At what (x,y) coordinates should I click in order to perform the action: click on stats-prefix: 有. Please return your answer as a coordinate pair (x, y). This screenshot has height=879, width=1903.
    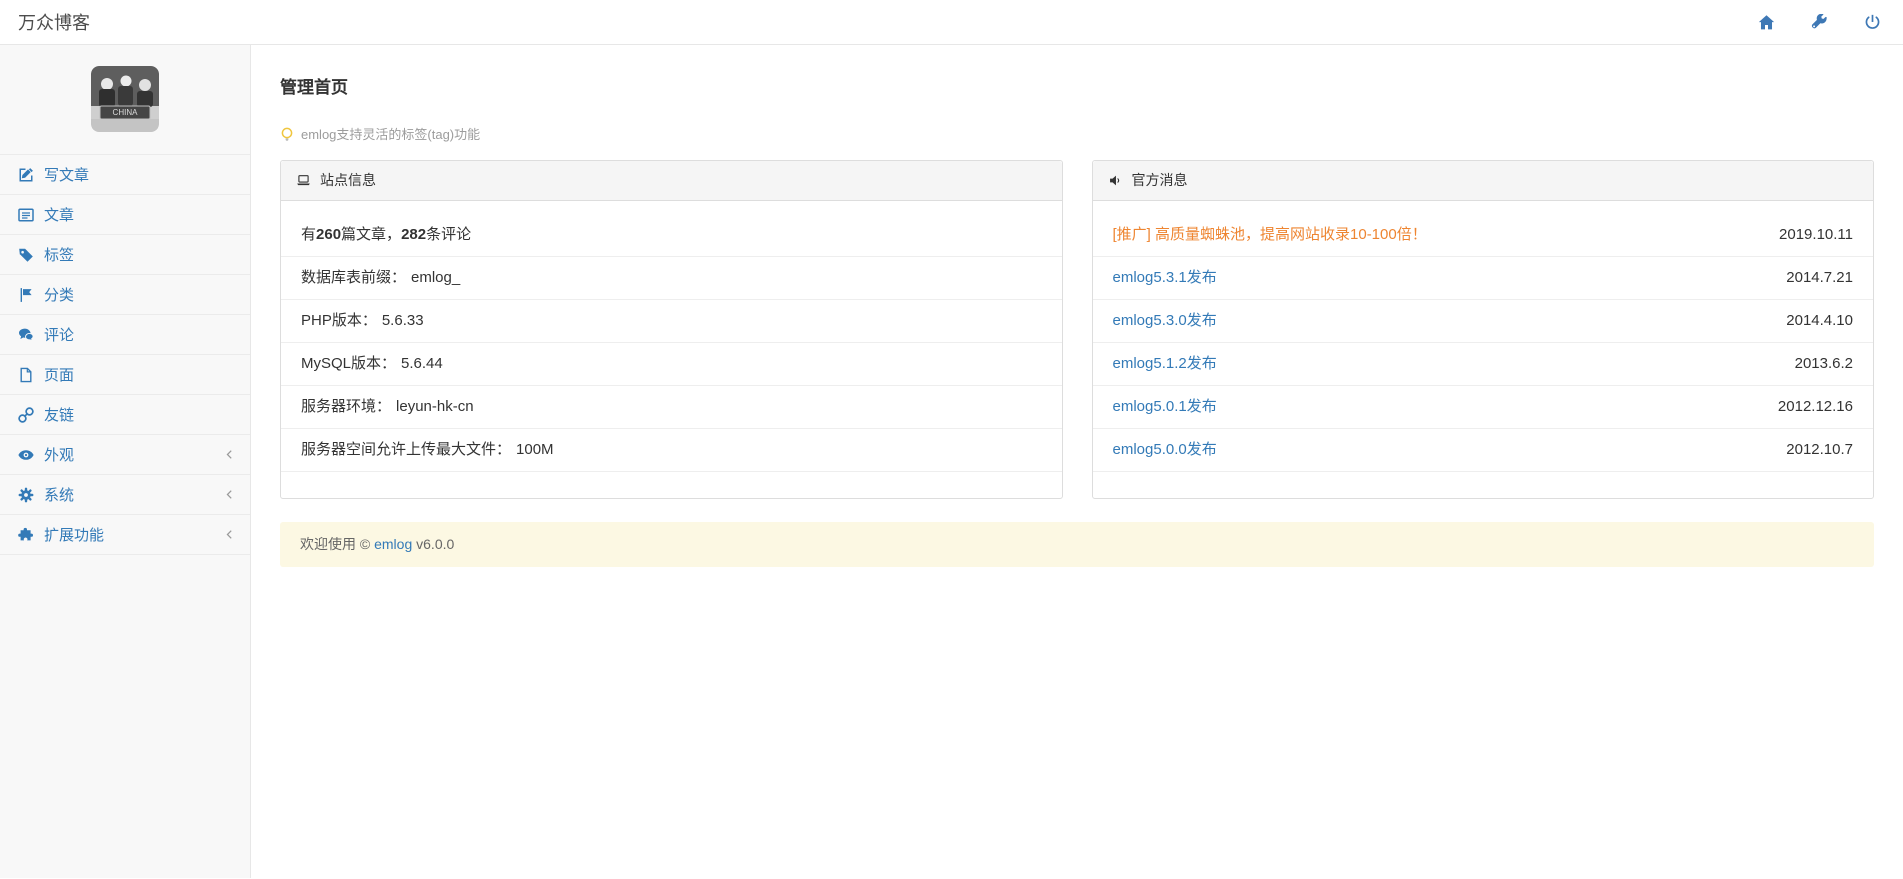
    Looking at the image, I should click on (309, 234).